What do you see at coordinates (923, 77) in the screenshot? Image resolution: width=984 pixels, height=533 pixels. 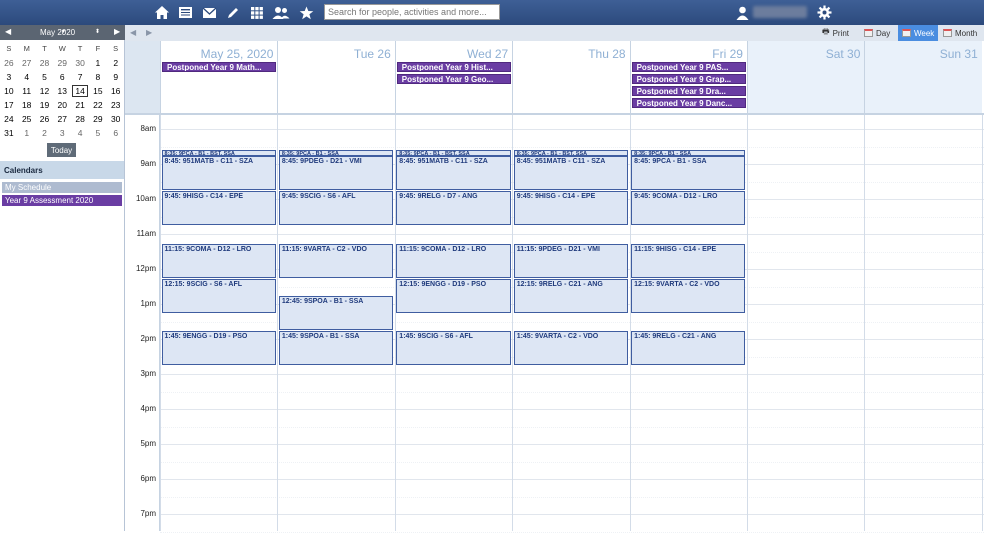 I see `day-column-header: Sun 31` at bounding box center [923, 77].